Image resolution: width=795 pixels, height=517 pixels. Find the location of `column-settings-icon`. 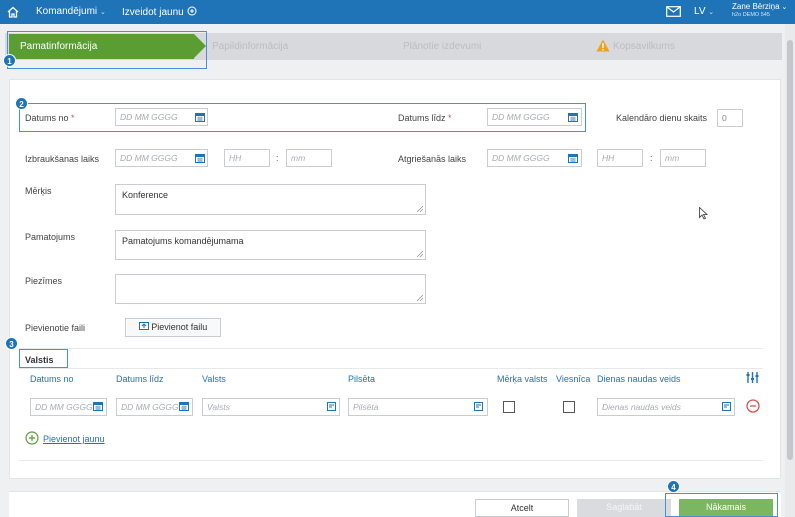

column-settings-icon is located at coordinates (752, 377).